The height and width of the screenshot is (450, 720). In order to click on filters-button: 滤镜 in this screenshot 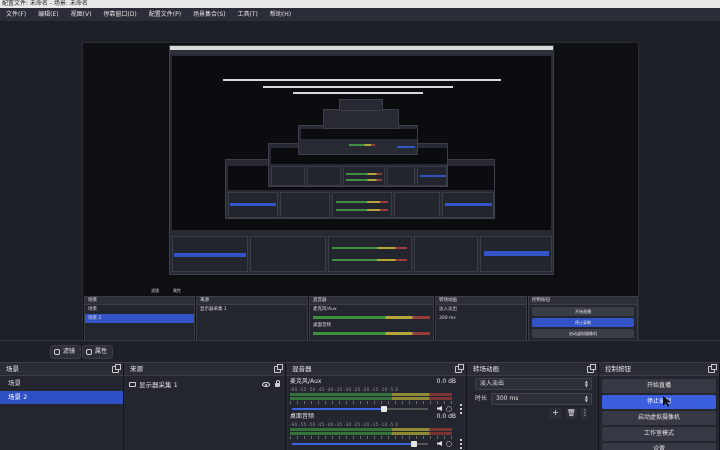, I will do `click(66, 352)`.